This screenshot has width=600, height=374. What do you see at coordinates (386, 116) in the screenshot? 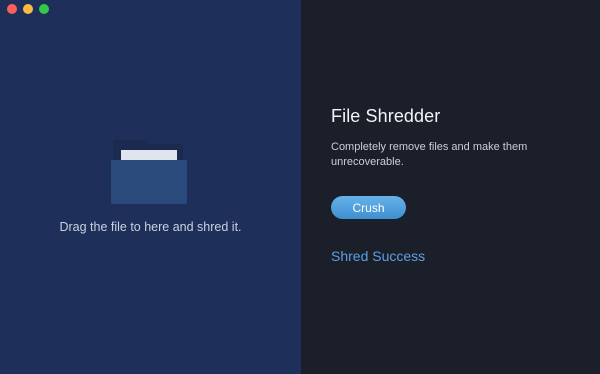
I see `app-title: File Shredder` at bounding box center [386, 116].